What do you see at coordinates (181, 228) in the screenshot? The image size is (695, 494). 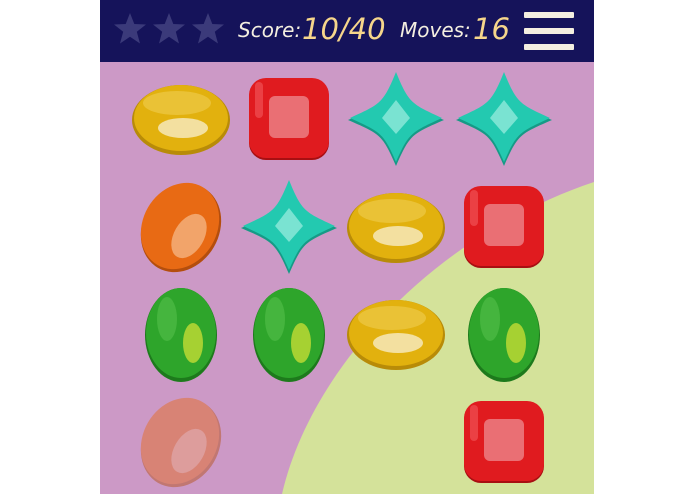 I see `candy-orange-oval` at bounding box center [181, 228].